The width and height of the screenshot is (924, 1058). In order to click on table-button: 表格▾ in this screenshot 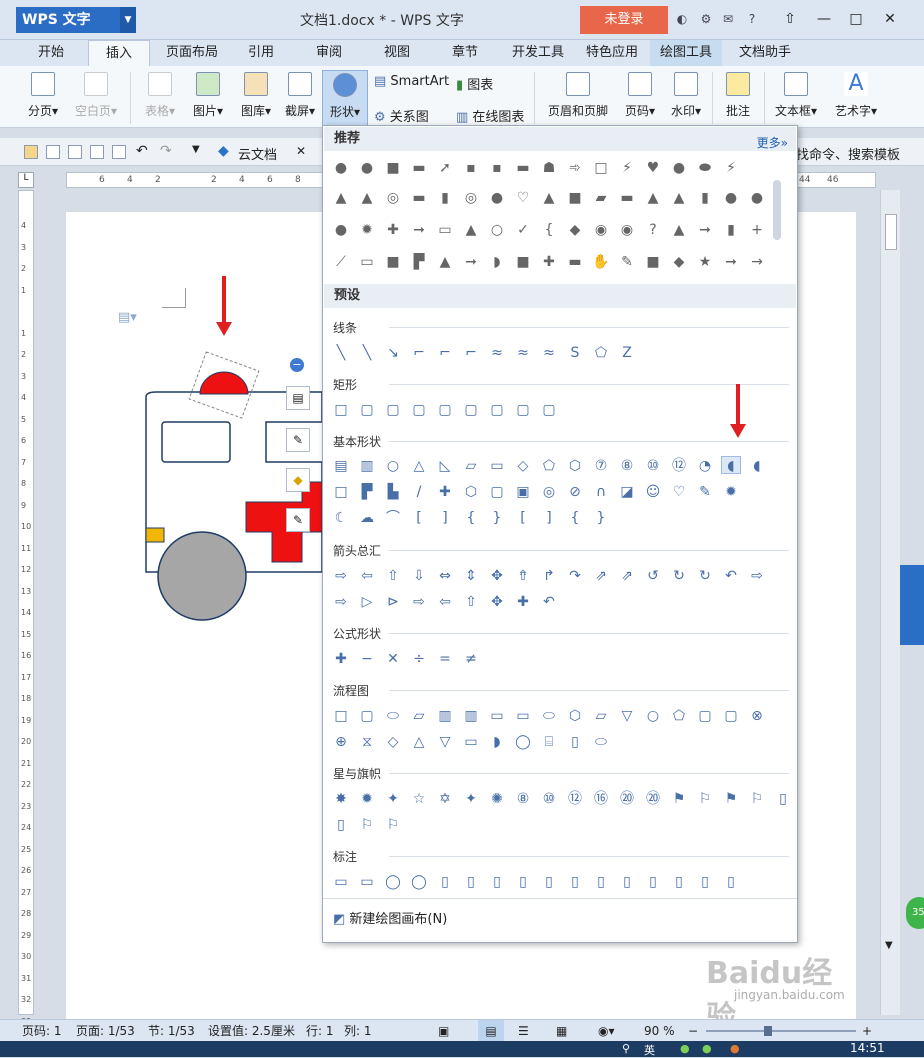, I will do `click(160, 98)`.